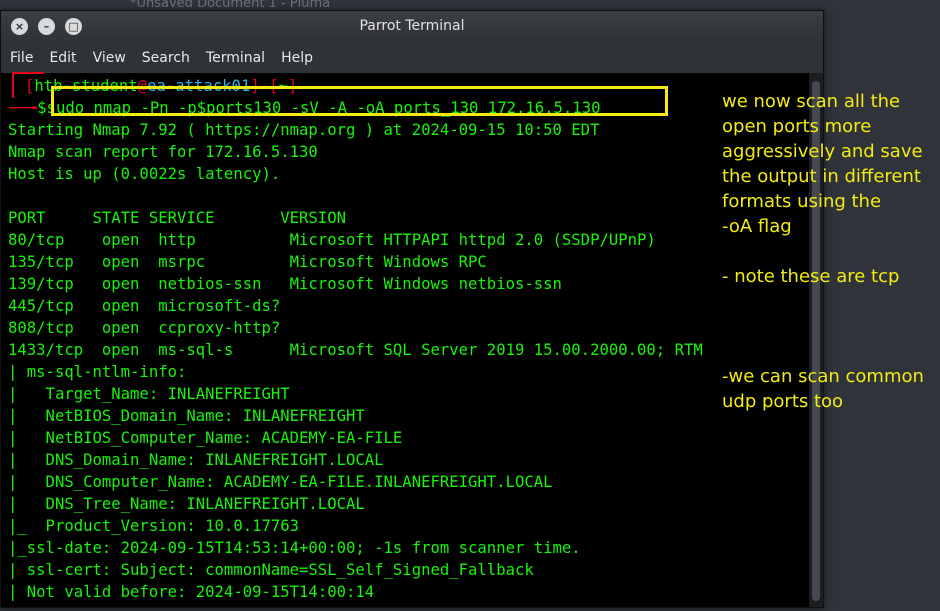  I want to click on menu-bar: File Edit View Search Terminal Help, so click(412, 58).